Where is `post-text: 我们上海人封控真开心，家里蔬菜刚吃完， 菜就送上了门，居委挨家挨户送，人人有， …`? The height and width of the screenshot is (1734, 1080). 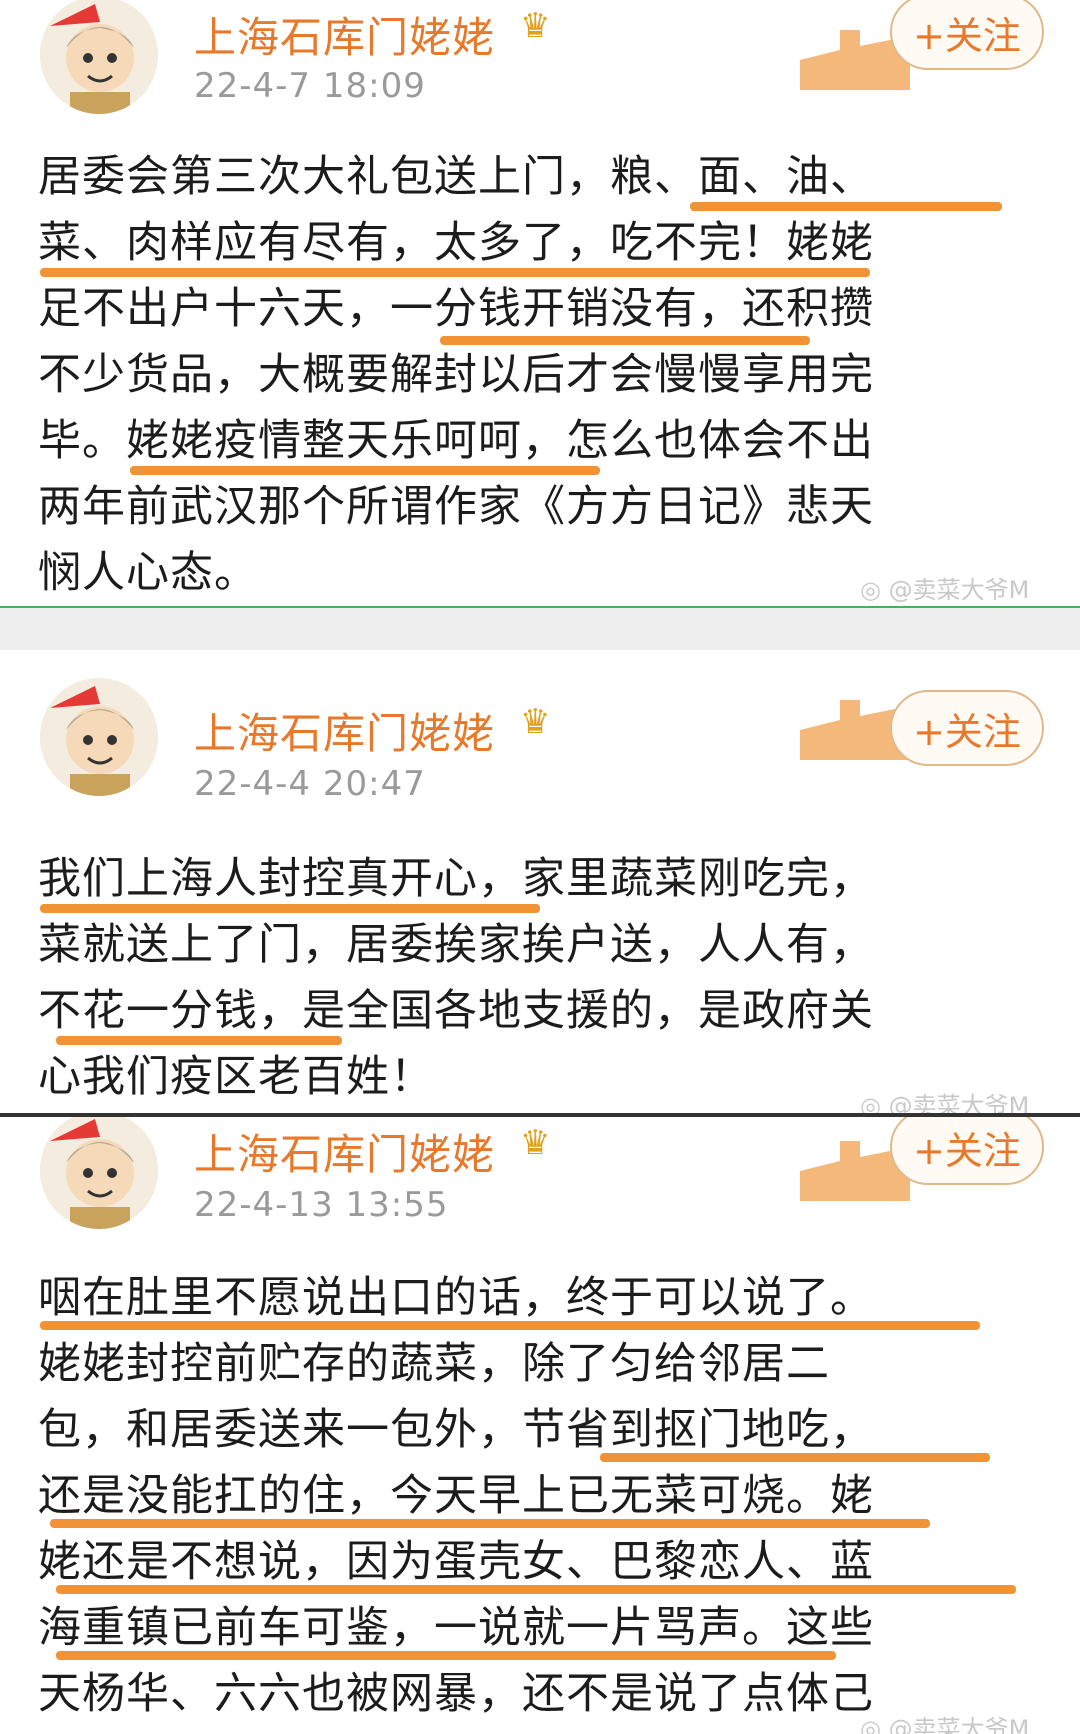 post-text: 我们上海人封控真开心，家里蔬菜刚吃完， 菜就送上了门，居委挨家挨户送，人人有， … is located at coordinates (543, 978).